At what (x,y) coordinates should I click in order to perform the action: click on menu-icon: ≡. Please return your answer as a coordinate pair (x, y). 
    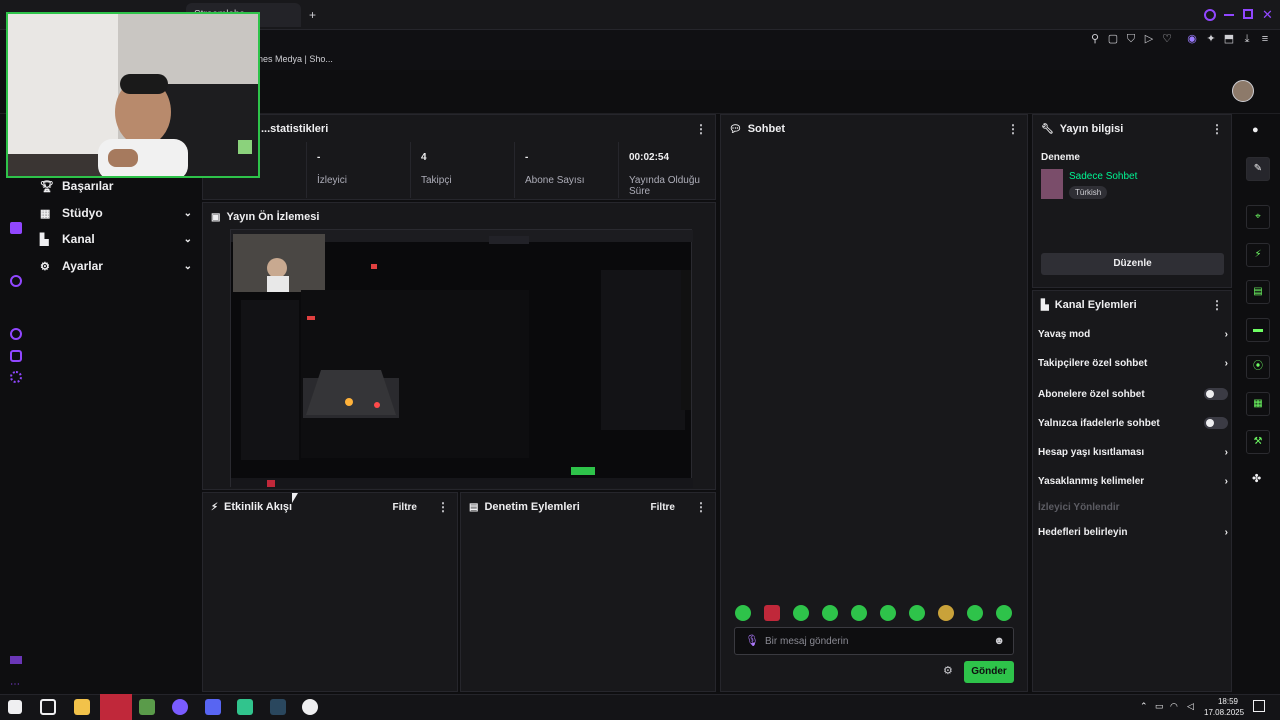
    Looking at the image, I should click on (1265, 39).